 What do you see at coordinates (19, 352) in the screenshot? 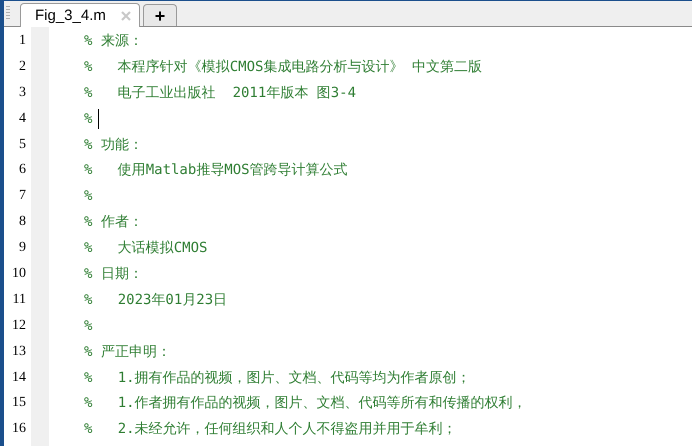
I see `line-number: 13` at bounding box center [19, 352].